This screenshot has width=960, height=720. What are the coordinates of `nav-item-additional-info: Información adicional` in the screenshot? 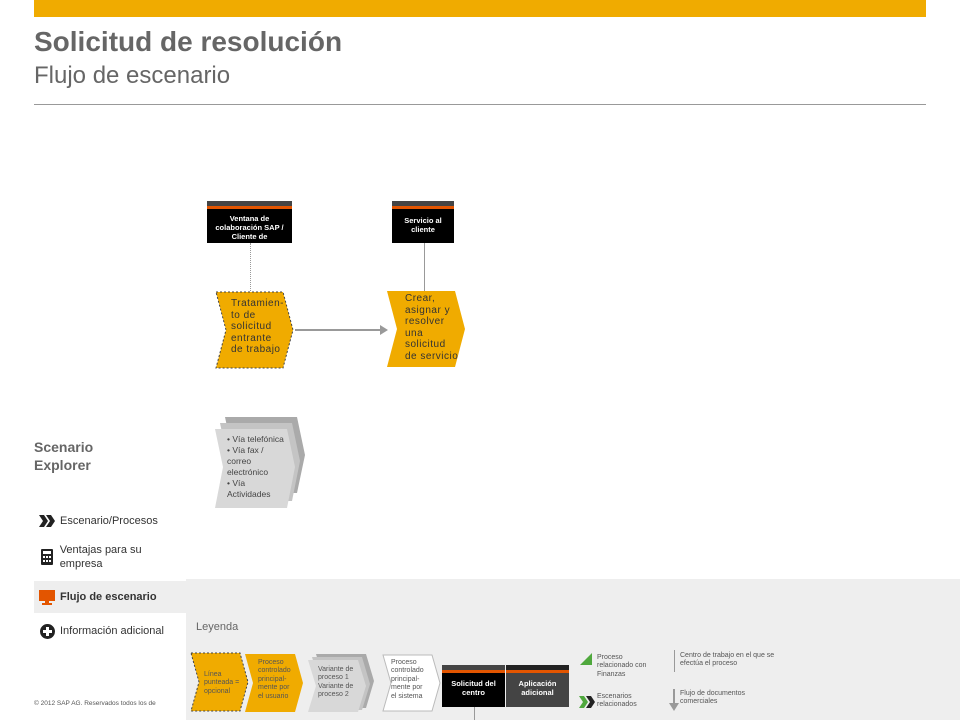 It's located at (110, 631).